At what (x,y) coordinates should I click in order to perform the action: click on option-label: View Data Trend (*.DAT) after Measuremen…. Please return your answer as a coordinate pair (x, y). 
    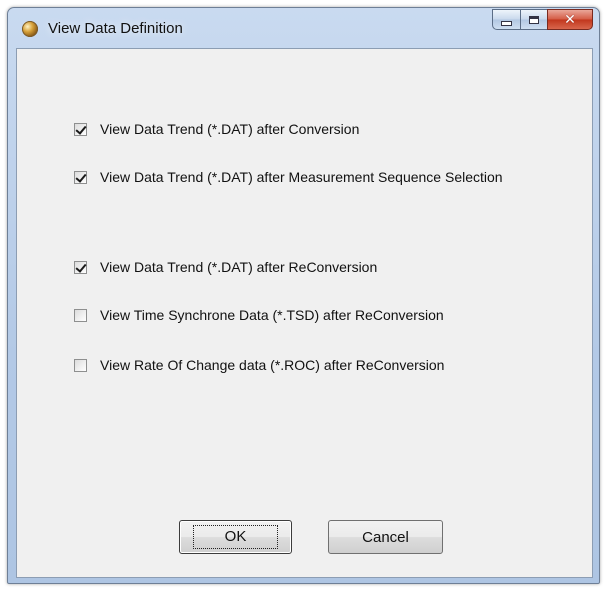
    Looking at the image, I should click on (301, 177).